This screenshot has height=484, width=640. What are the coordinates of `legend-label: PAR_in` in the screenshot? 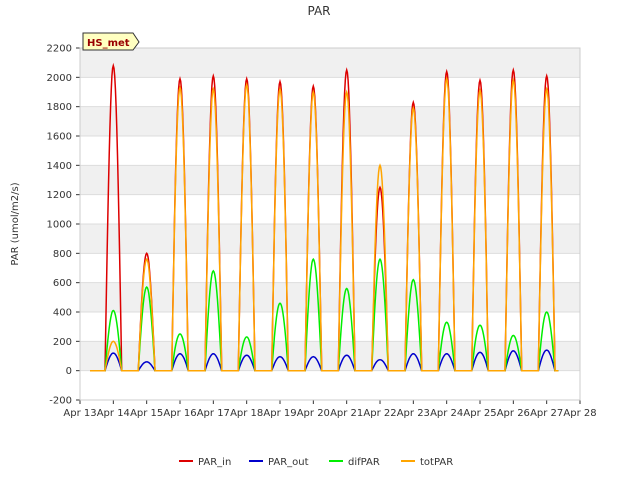 It's located at (214, 462).